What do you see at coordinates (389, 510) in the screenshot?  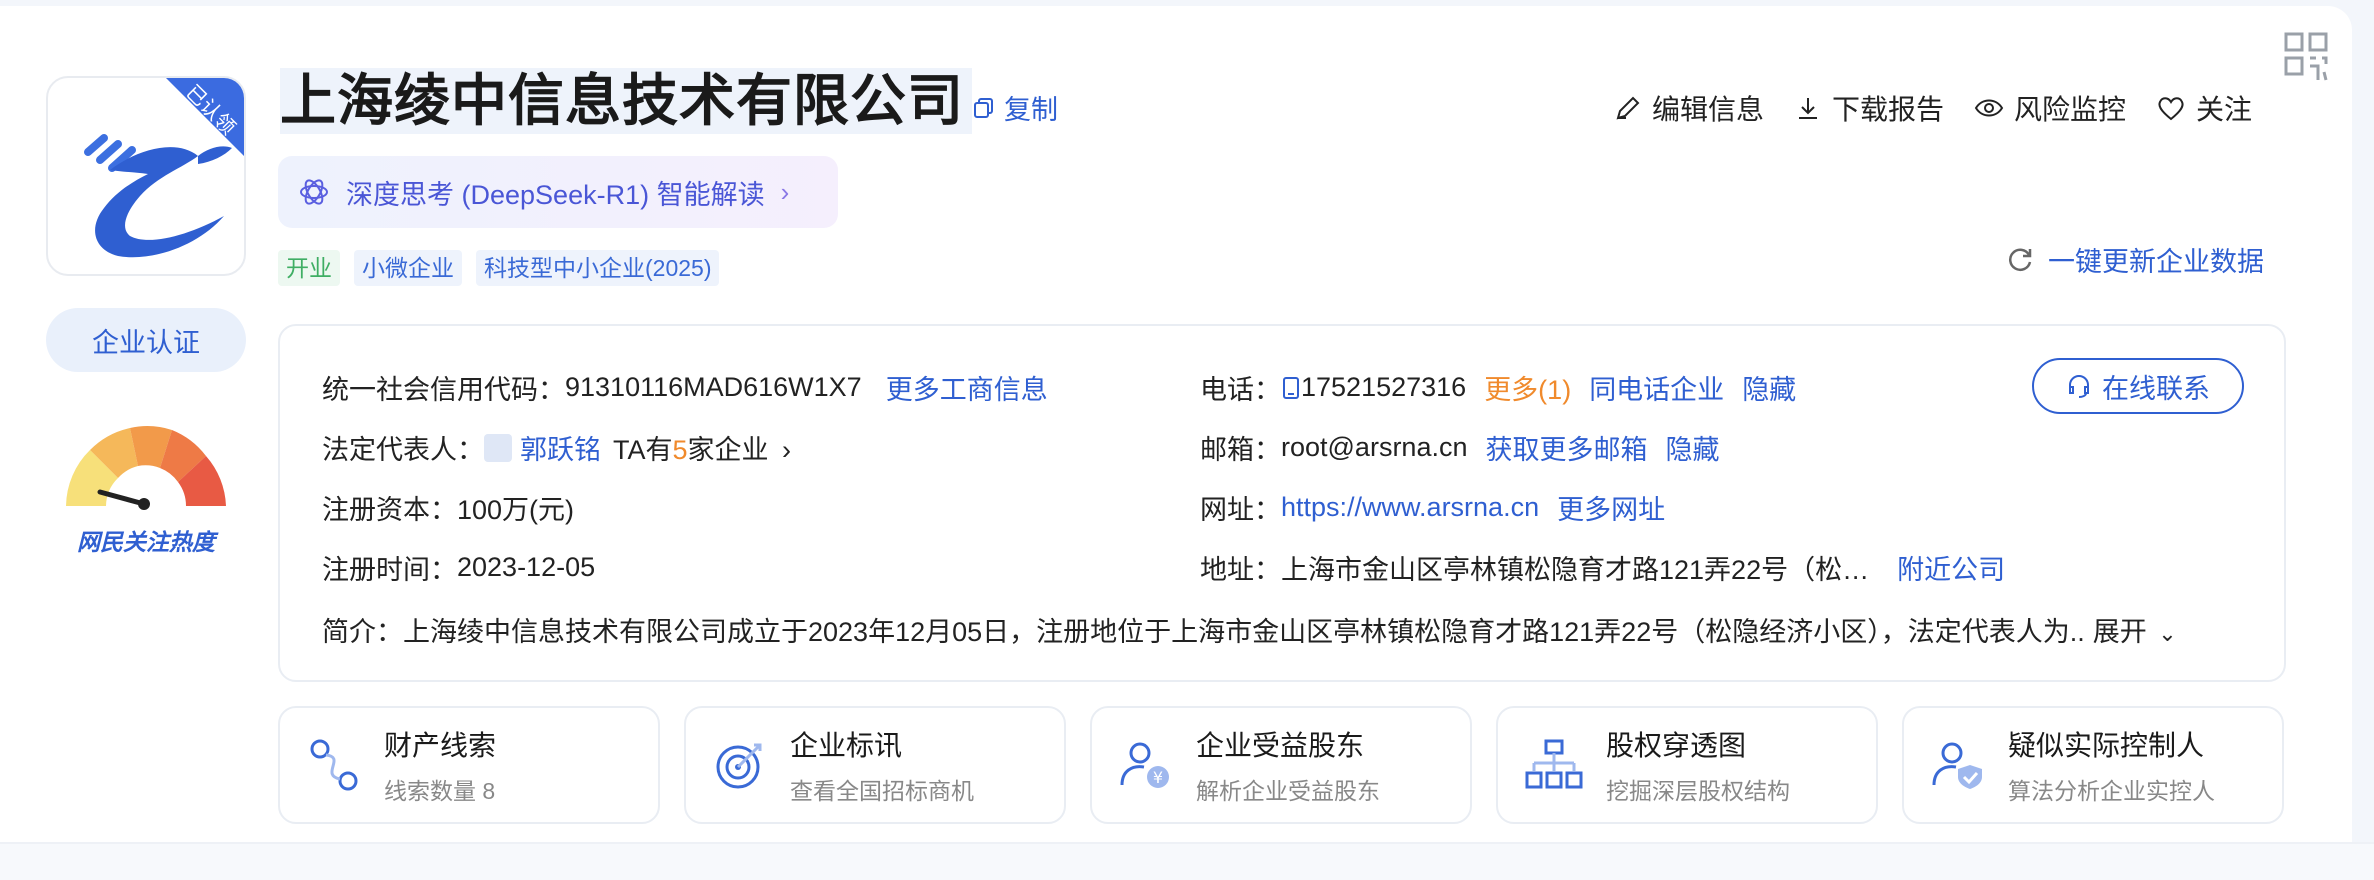 I see `capital-label: 注册资本：` at bounding box center [389, 510].